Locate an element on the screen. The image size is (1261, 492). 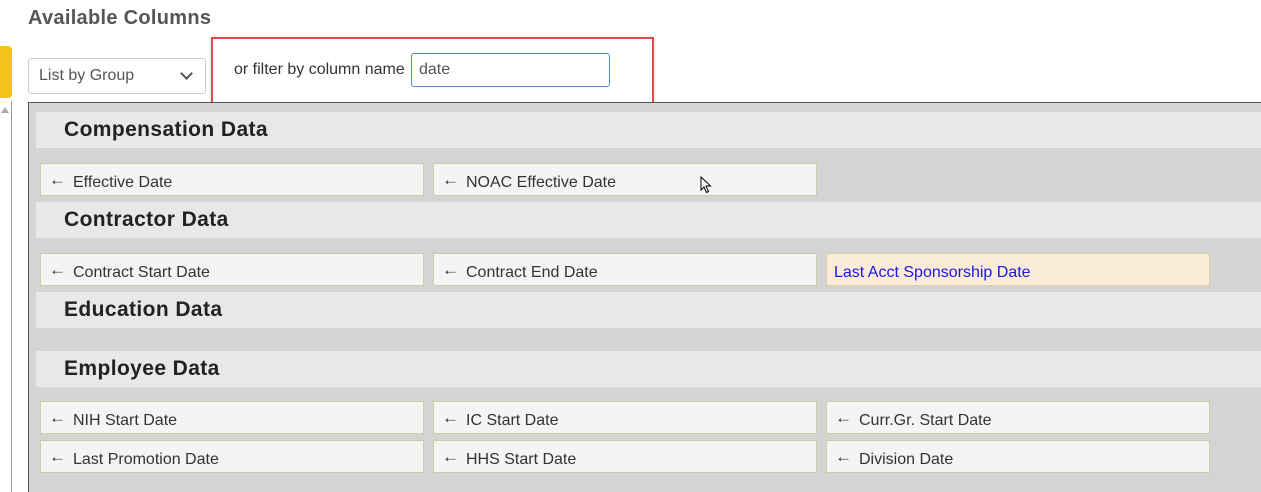
column-item: ← Contract Start Date is located at coordinates (232, 269).